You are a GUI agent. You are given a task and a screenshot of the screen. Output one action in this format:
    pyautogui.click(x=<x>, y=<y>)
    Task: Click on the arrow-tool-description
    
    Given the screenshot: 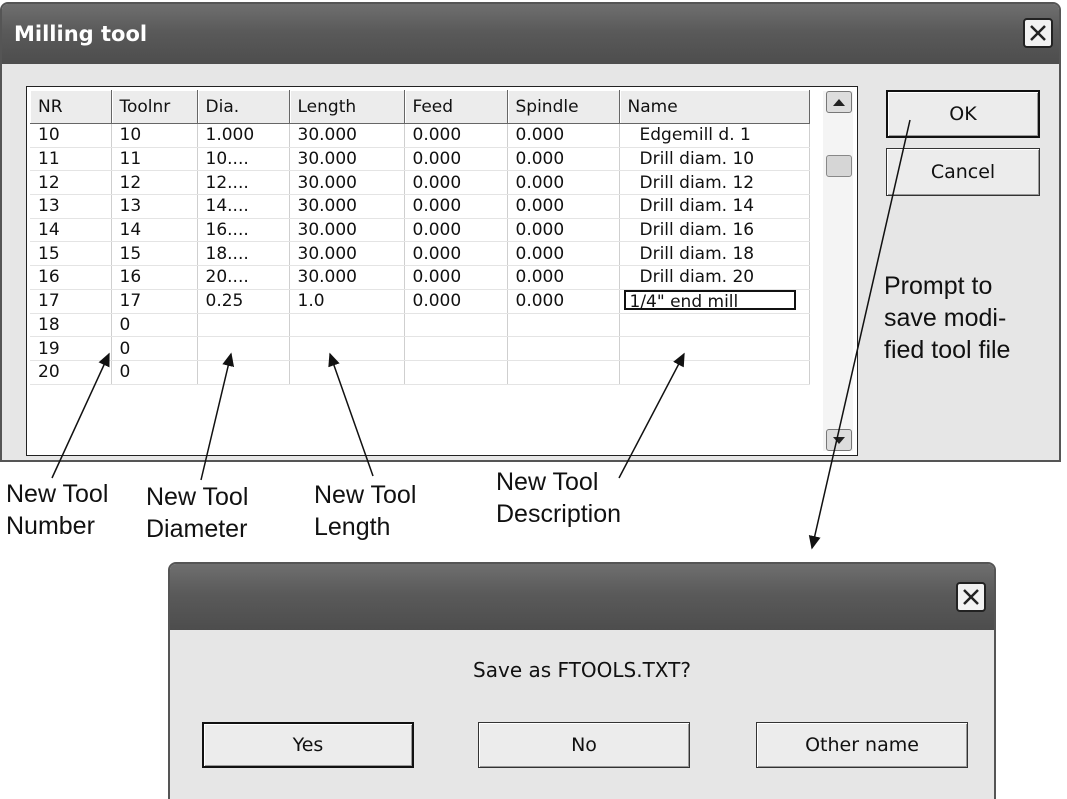 What is the action you would take?
    pyautogui.click(x=651, y=415)
    